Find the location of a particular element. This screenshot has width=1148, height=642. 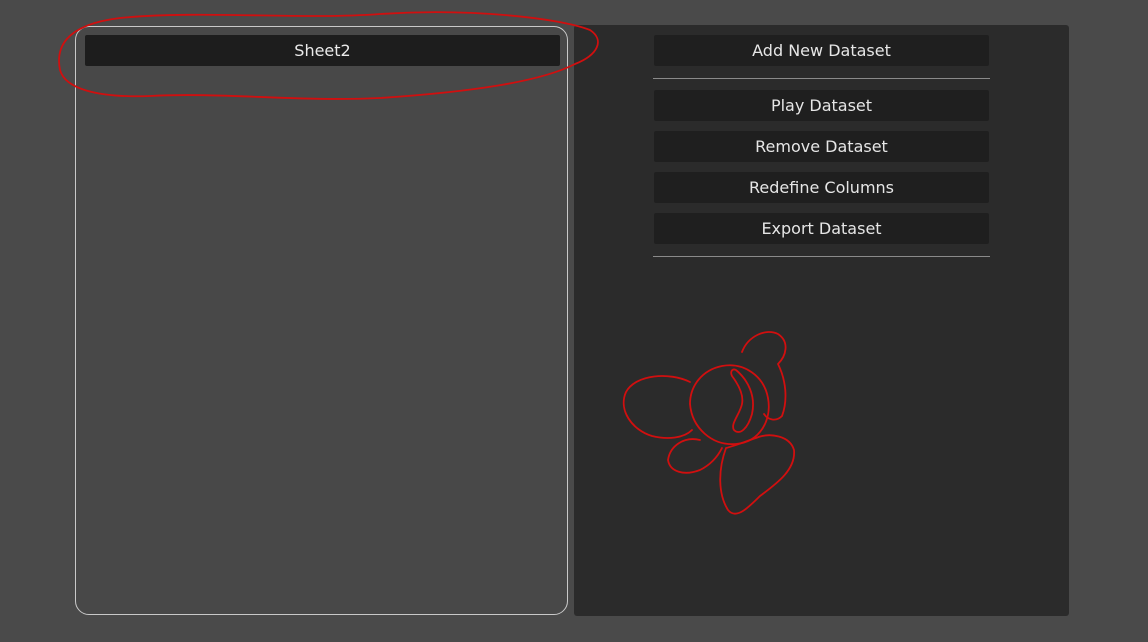

dataset-list-item-sheet2: Sheet2 is located at coordinates (322, 50).